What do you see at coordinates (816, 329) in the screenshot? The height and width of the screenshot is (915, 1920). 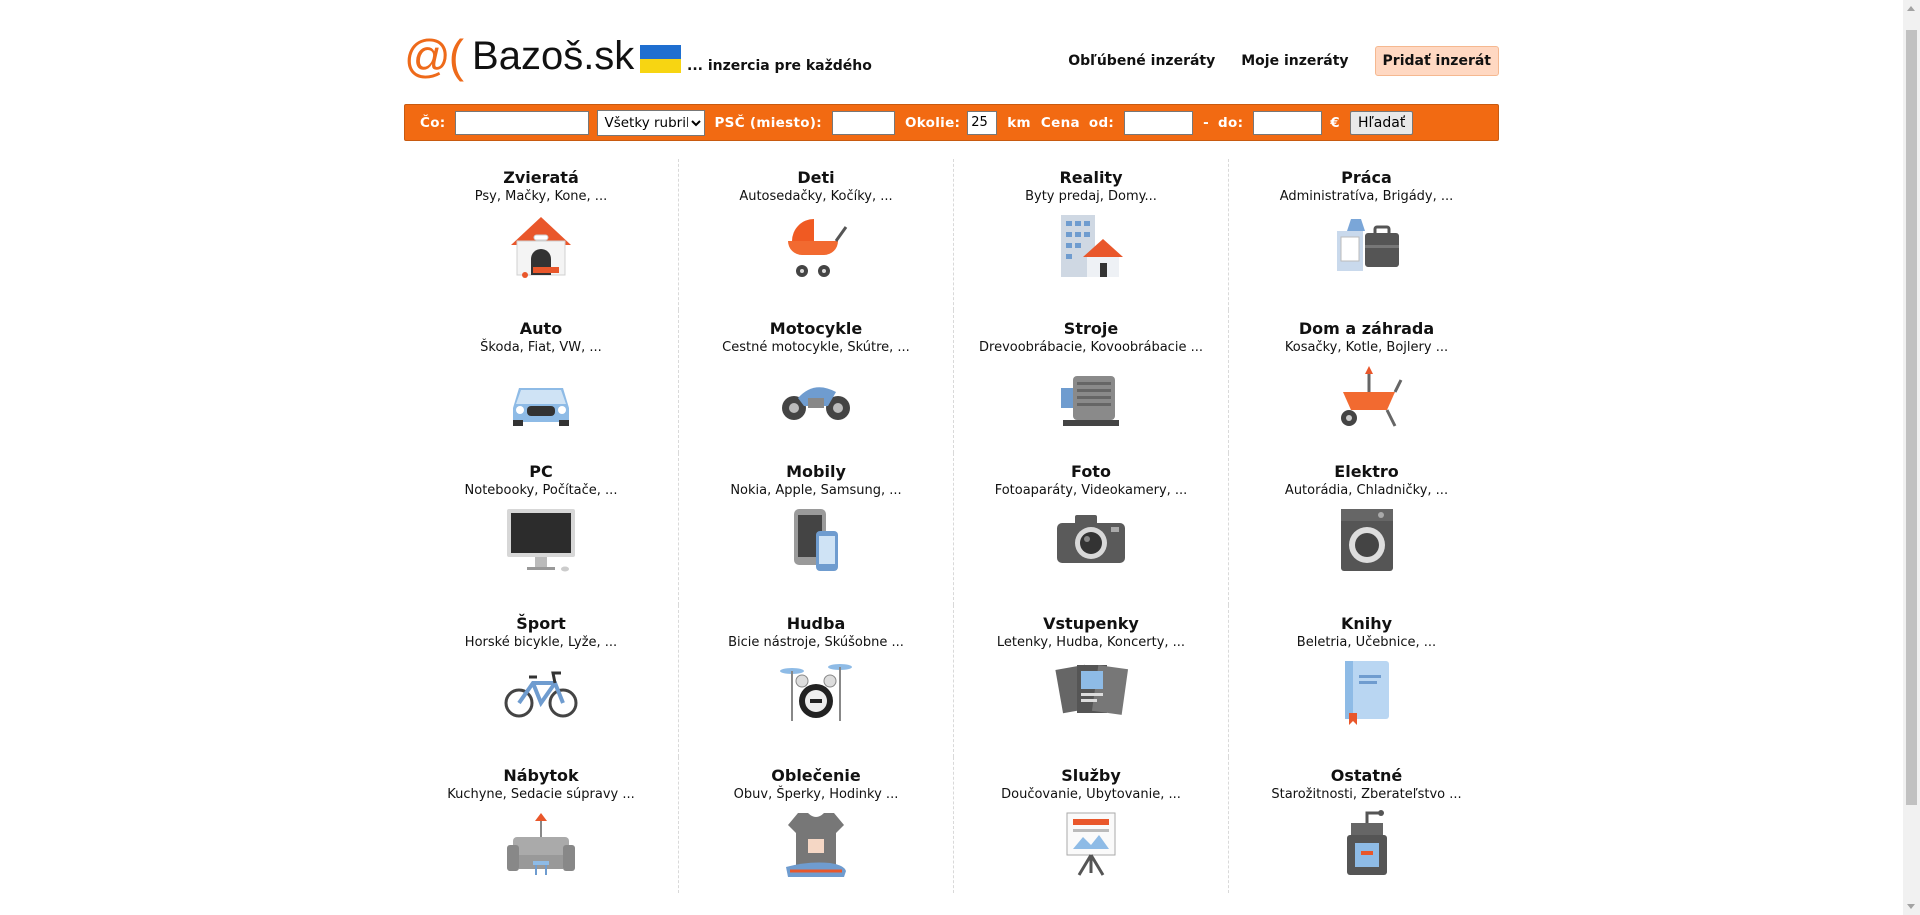 I see `category-title: Motocykle` at bounding box center [816, 329].